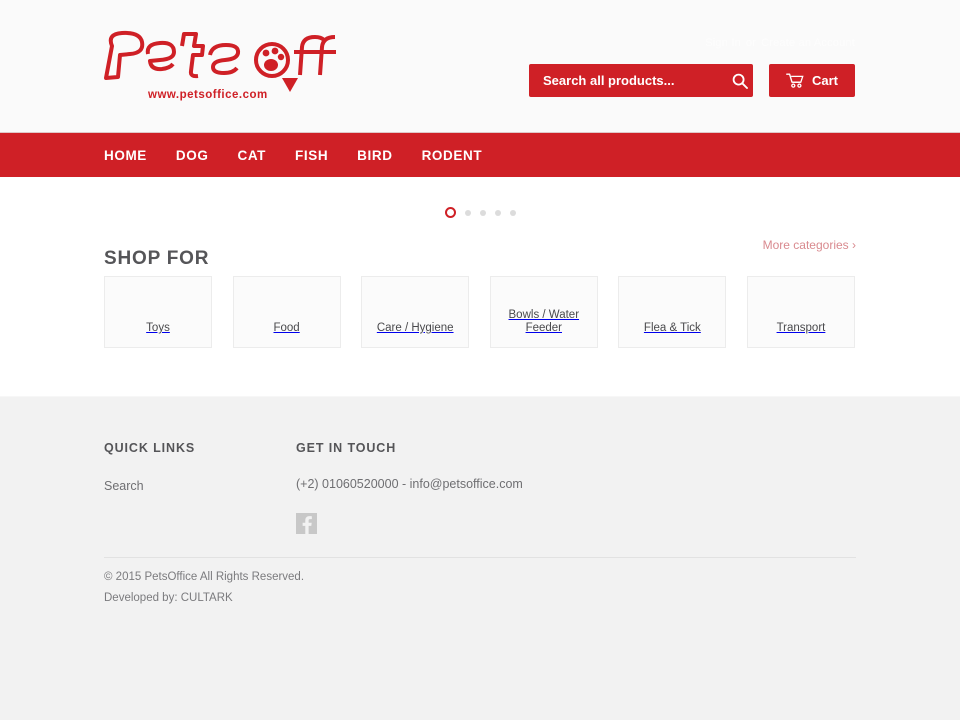 The image size is (960, 720). I want to click on copyright-text: © 2015 PetsOffice All Rights Reserved., so click(204, 577).